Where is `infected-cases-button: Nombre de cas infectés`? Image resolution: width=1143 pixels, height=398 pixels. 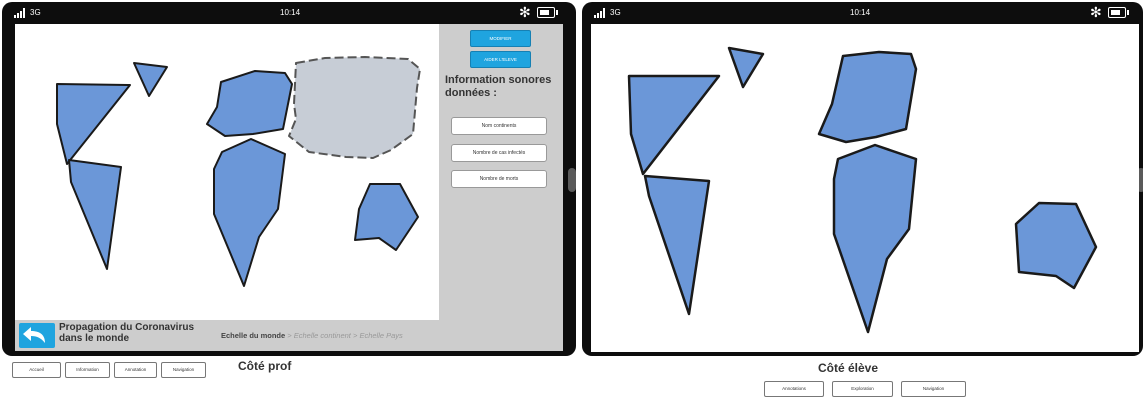
infected-cases-button: Nombre de cas infectés is located at coordinates (499, 153).